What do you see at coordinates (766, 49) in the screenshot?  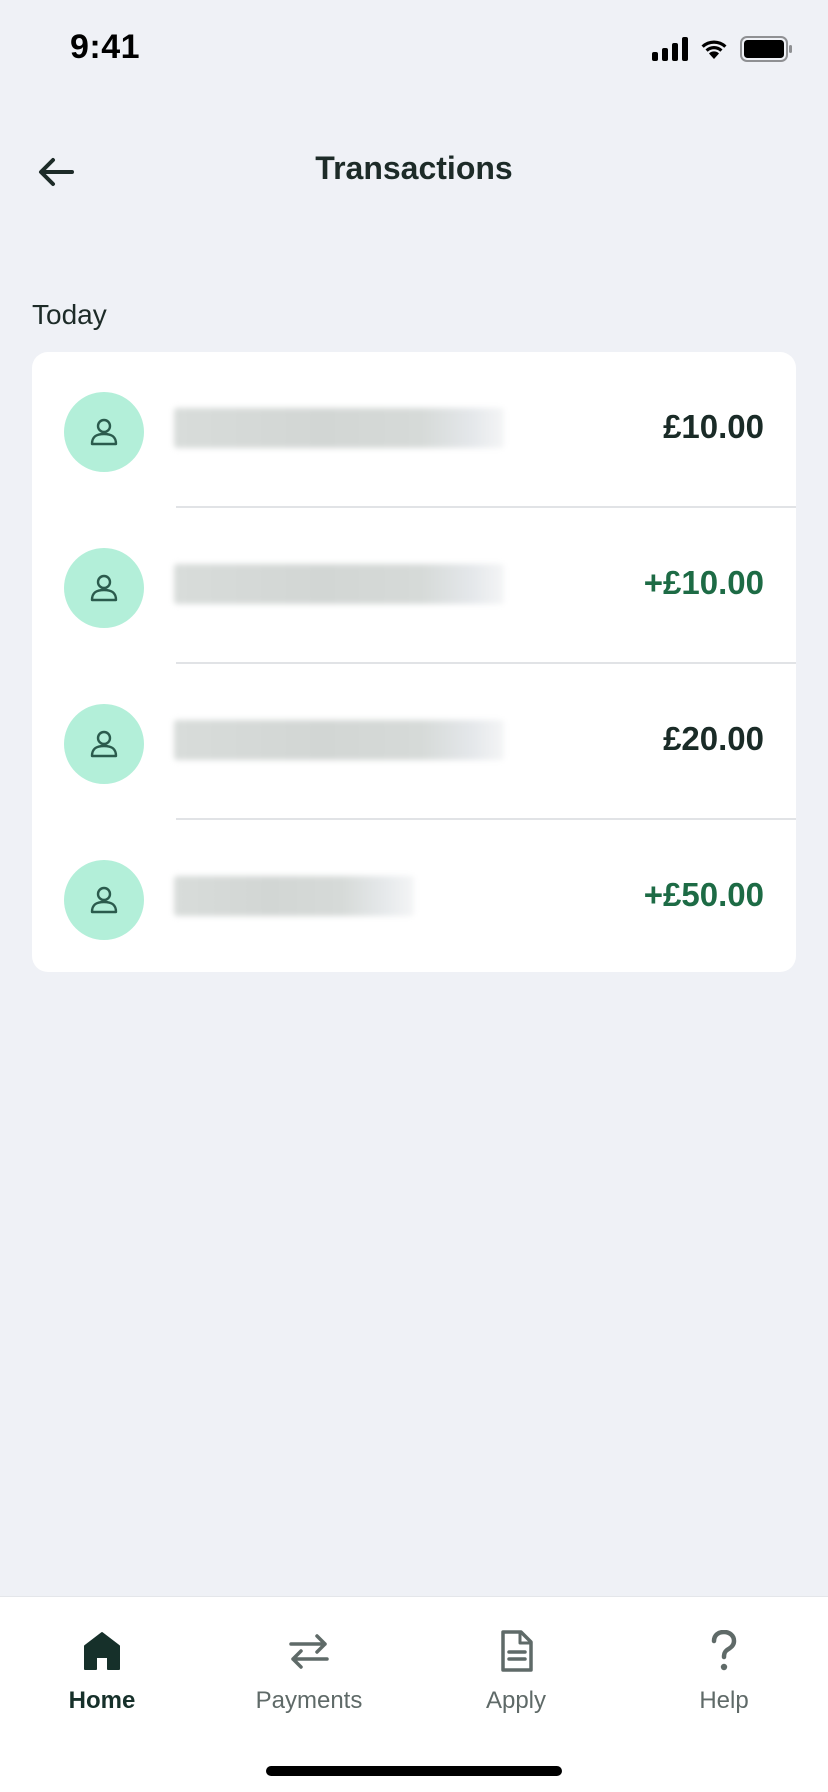 I see `battery-icon` at bounding box center [766, 49].